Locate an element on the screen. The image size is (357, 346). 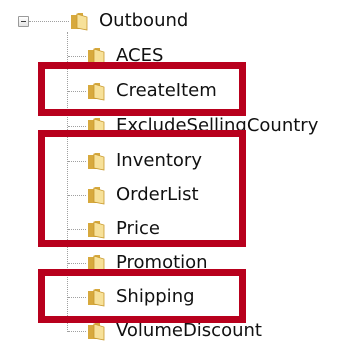
collapse-toggle is located at coordinates (23, 21).